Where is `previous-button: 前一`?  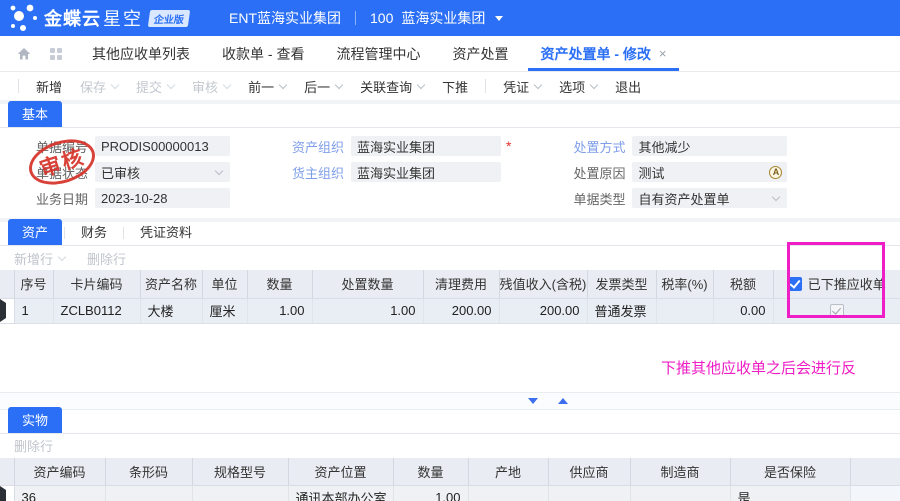
previous-button: 前一 is located at coordinates (267, 86).